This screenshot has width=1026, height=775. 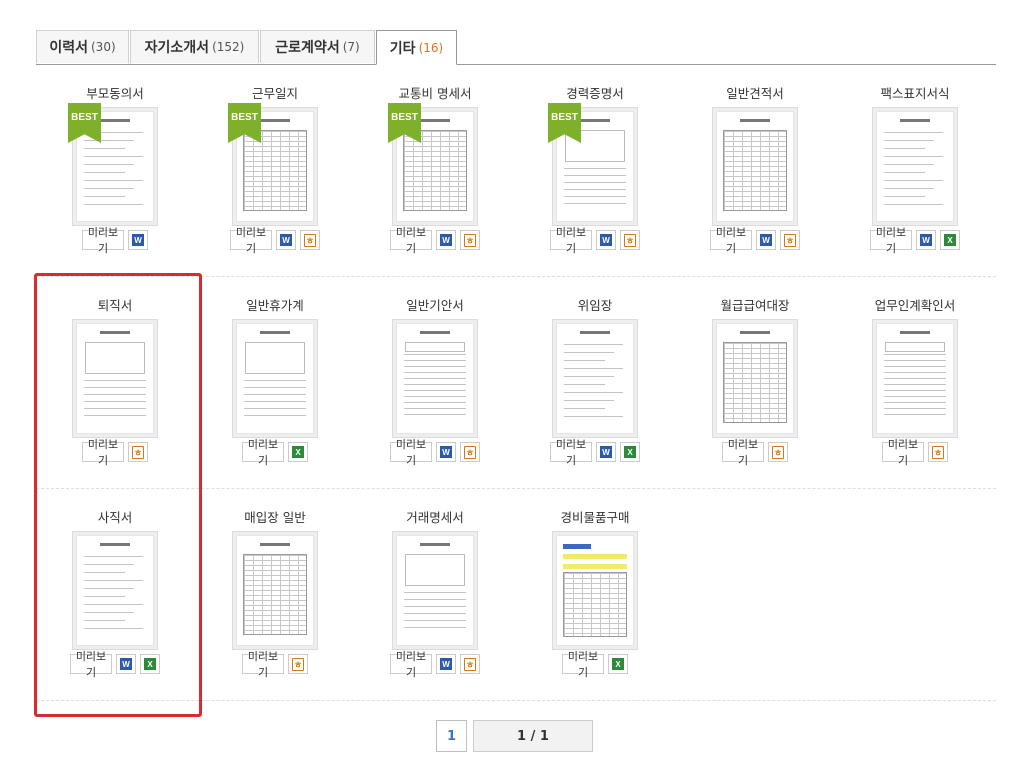 What do you see at coordinates (435, 518) in the screenshot?
I see `template-title: 거래명세서` at bounding box center [435, 518].